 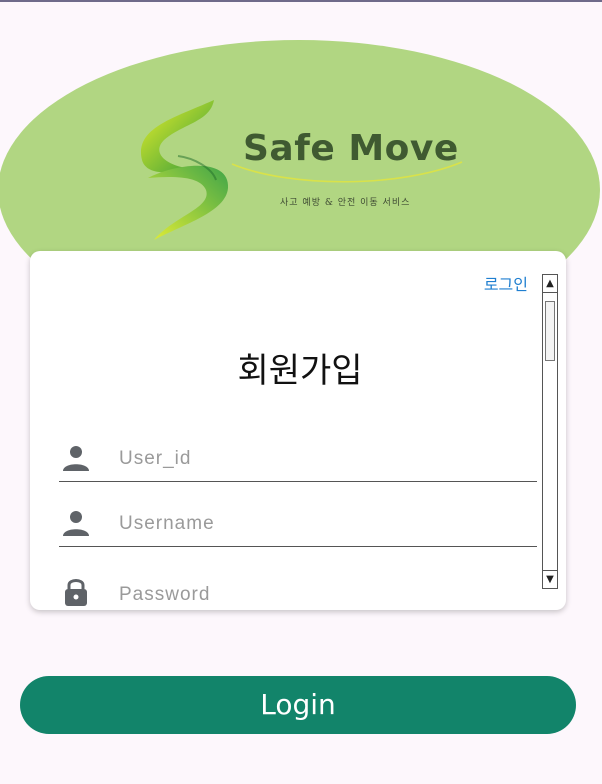 What do you see at coordinates (300, 371) in the screenshot?
I see `page-title: 회원가입` at bounding box center [300, 371].